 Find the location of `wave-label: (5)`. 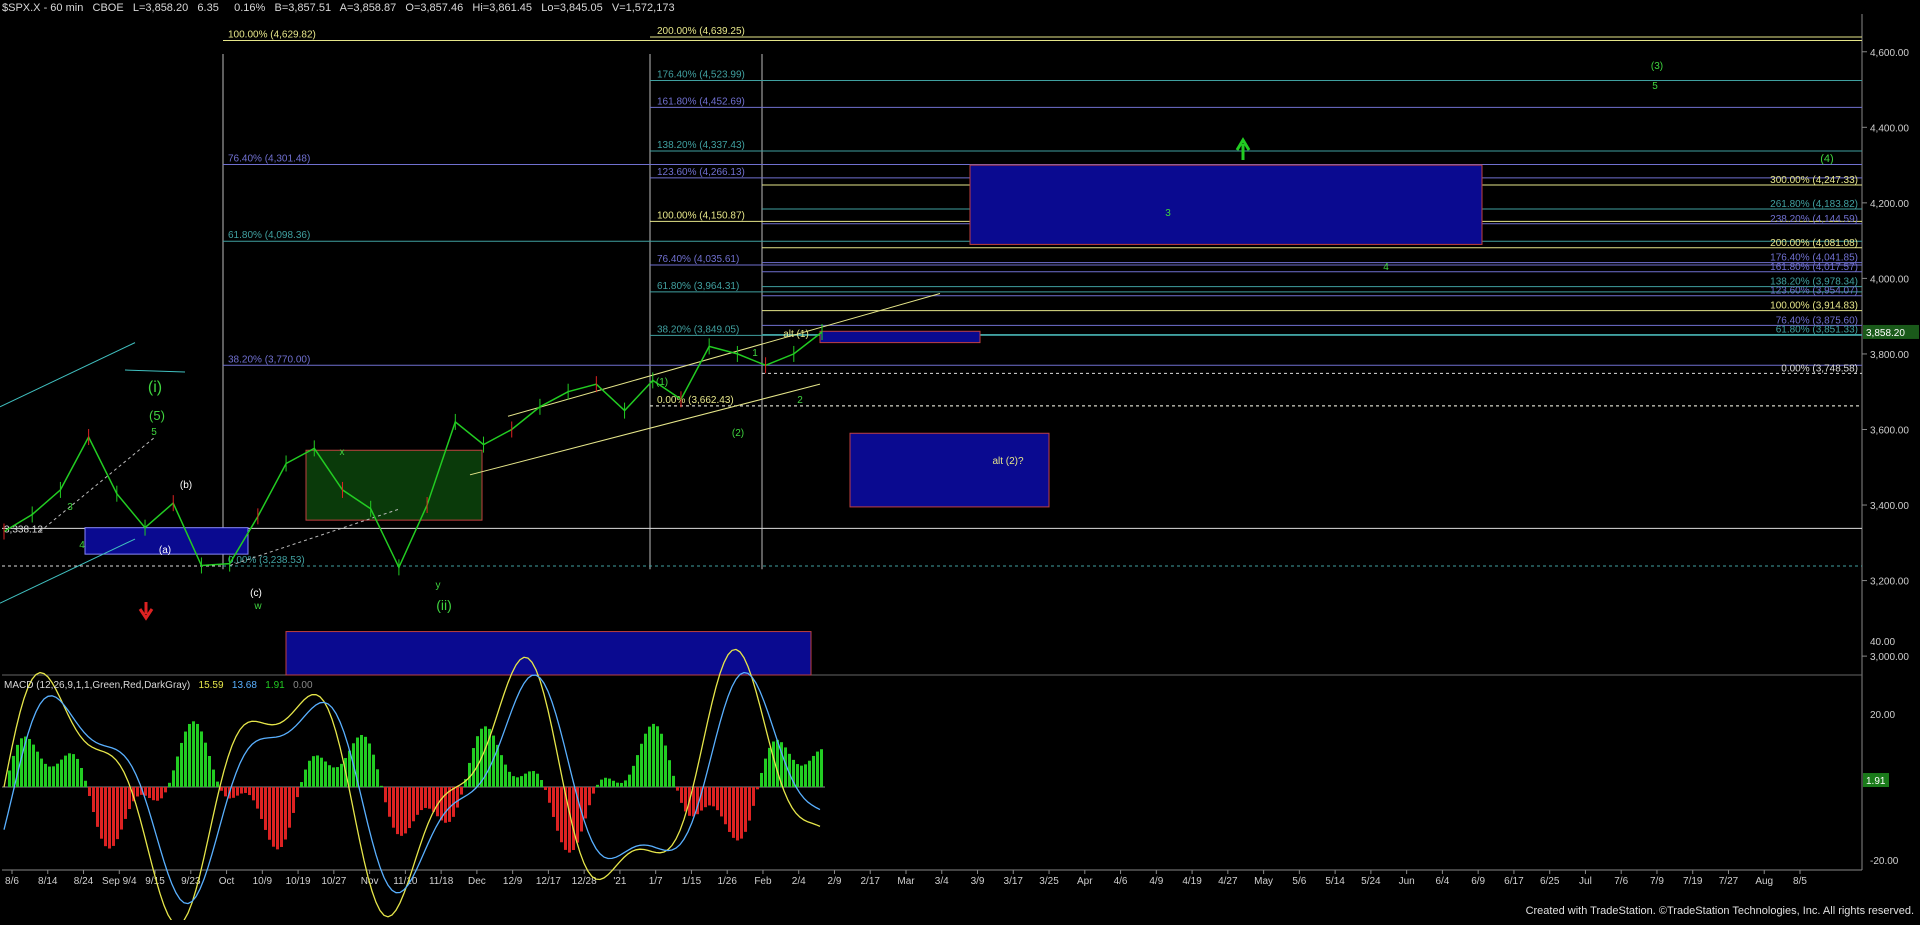

wave-label: (5) is located at coordinates (157, 415).